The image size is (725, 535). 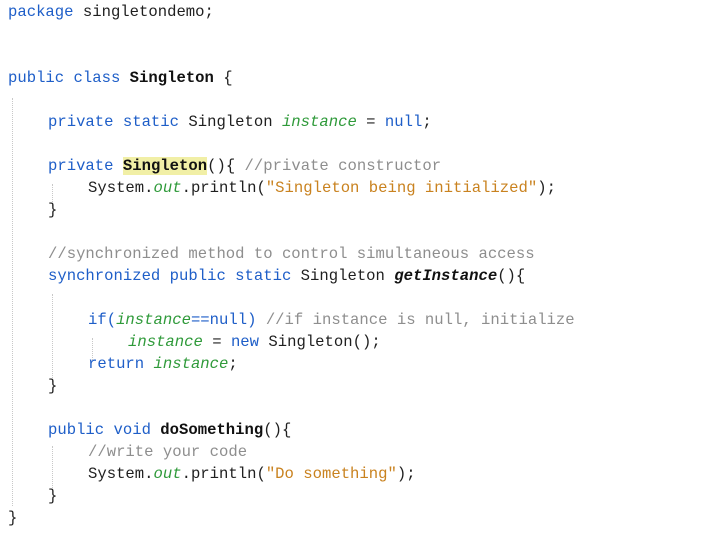 I want to click on code-line-return-instance: return instance;, so click(x=163, y=364).